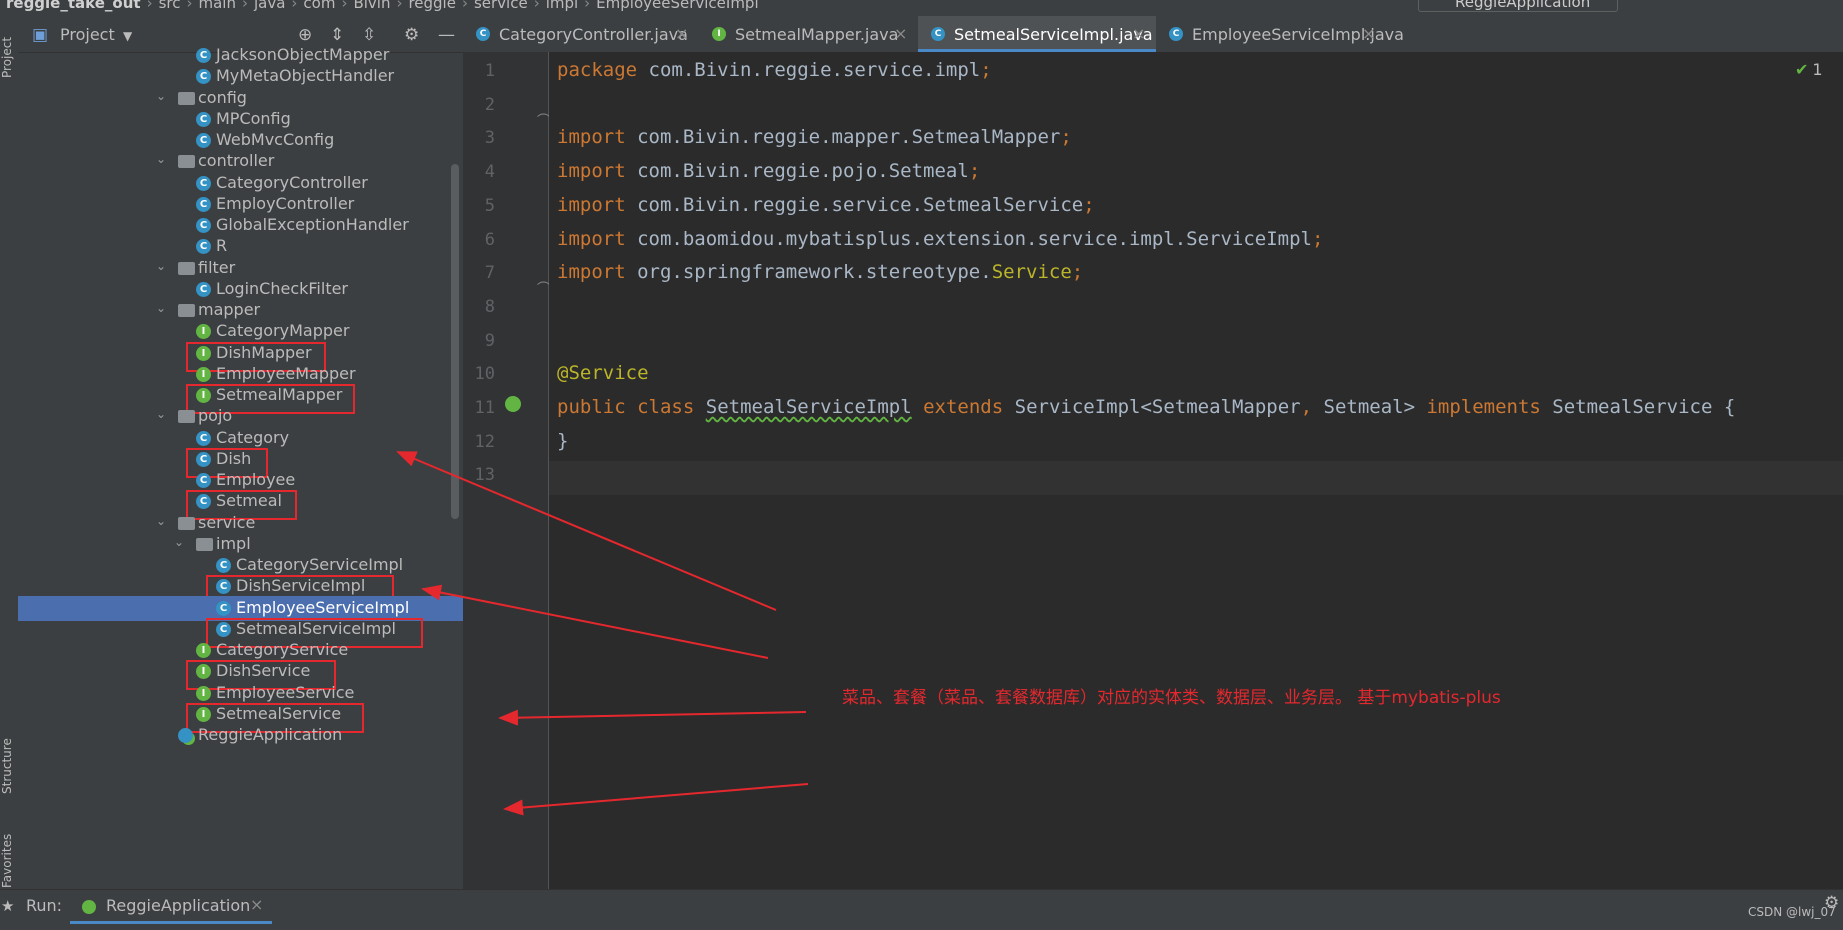 The image size is (1843, 930). What do you see at coordinates (369, 35) in the screenshot?
I see `collapse-all-icon: ⇳` at bounding box center [369, 35].